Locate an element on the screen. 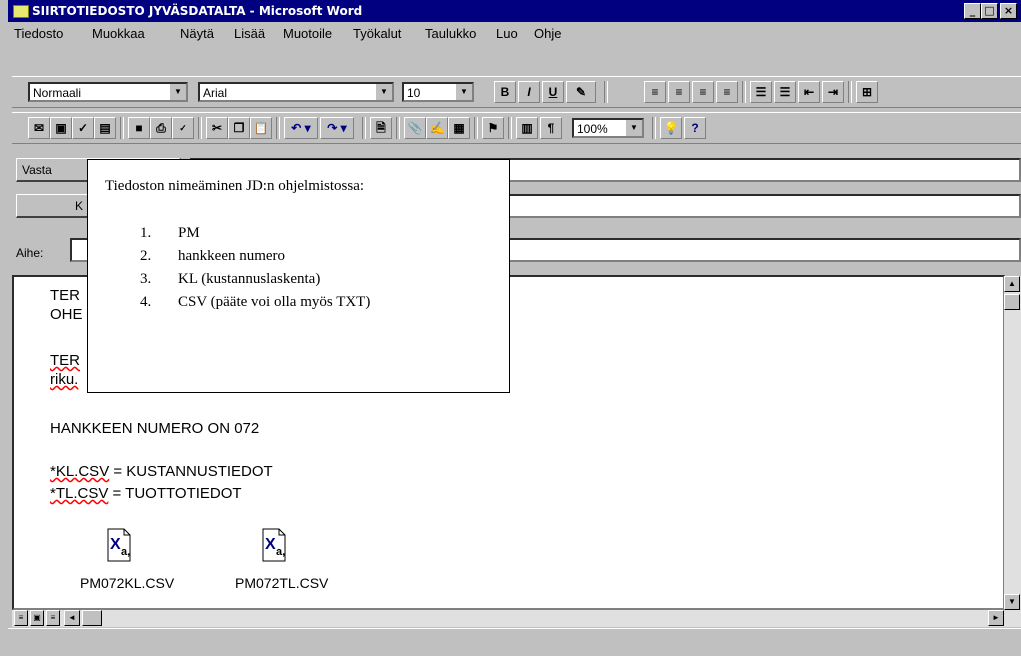  menu-edit: Muokkaa is located at coordinates (118, 33).